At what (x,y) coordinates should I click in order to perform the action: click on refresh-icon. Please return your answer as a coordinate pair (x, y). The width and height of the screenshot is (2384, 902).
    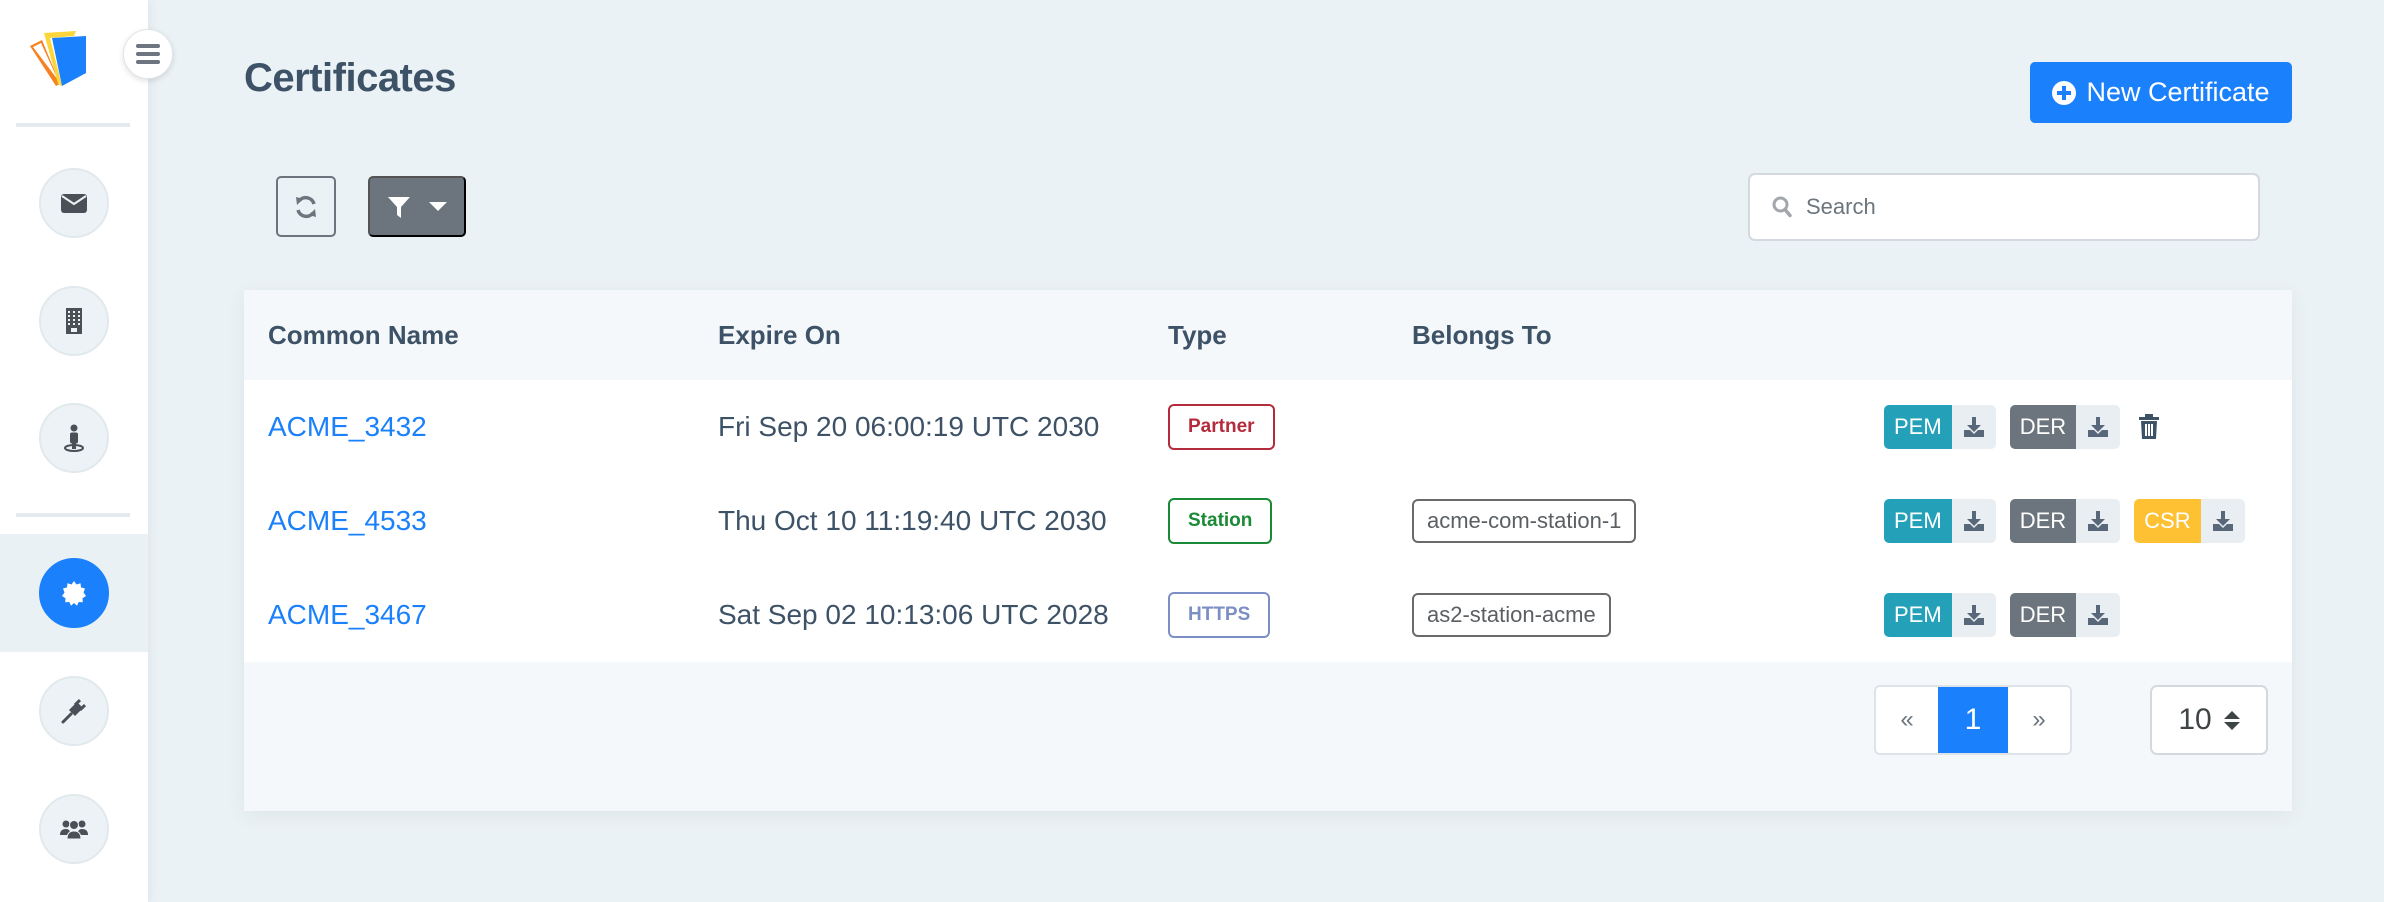
    Looking at the image, I should click on (306, 206).